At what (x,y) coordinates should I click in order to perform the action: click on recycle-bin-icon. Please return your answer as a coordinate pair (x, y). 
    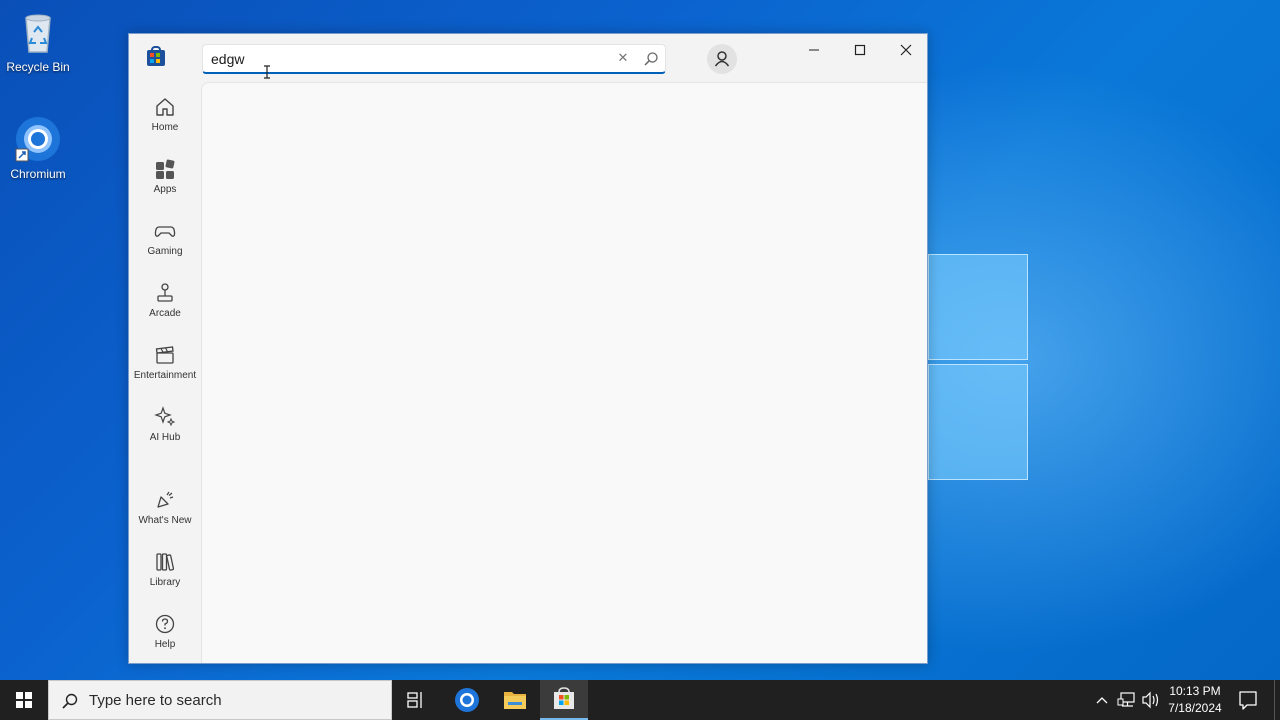
    Looking at the image, I should click on (38, 32).